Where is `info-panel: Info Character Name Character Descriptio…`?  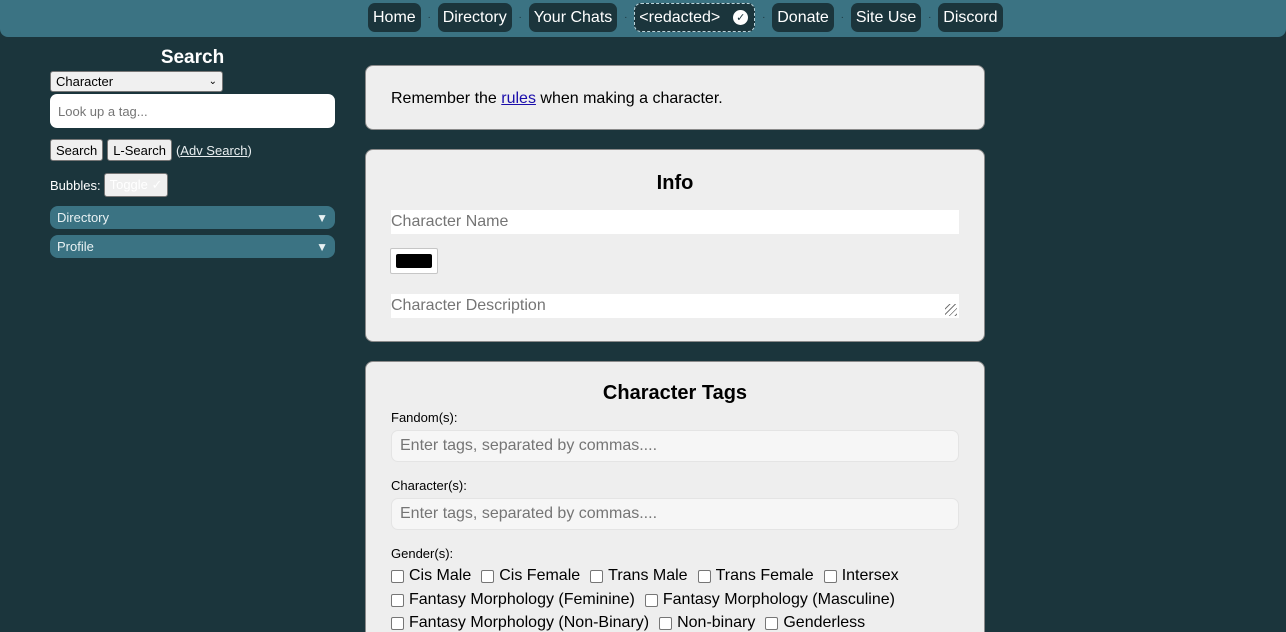
info-panel: Info Character Name Character Descriptio… is located at coordinates (675, 245).